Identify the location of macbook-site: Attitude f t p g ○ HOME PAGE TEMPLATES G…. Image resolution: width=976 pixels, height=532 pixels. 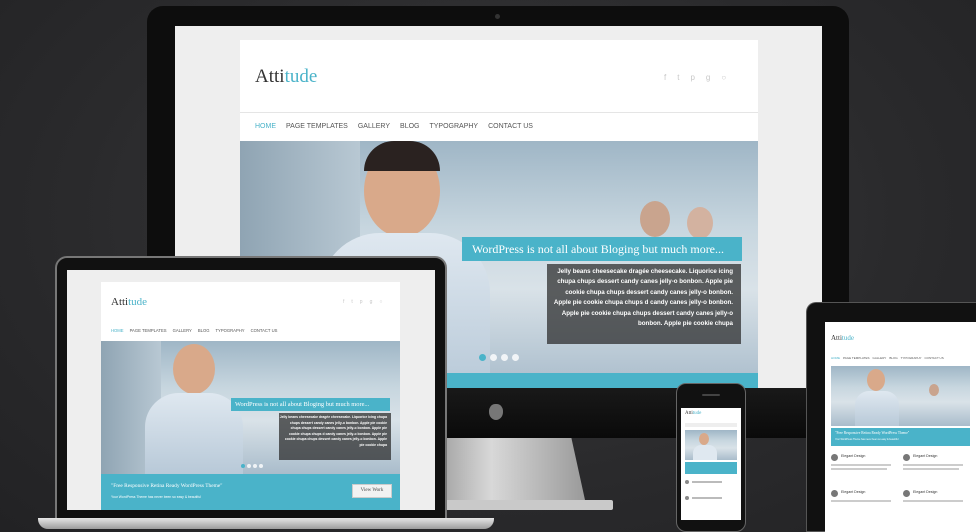
(250, 396).